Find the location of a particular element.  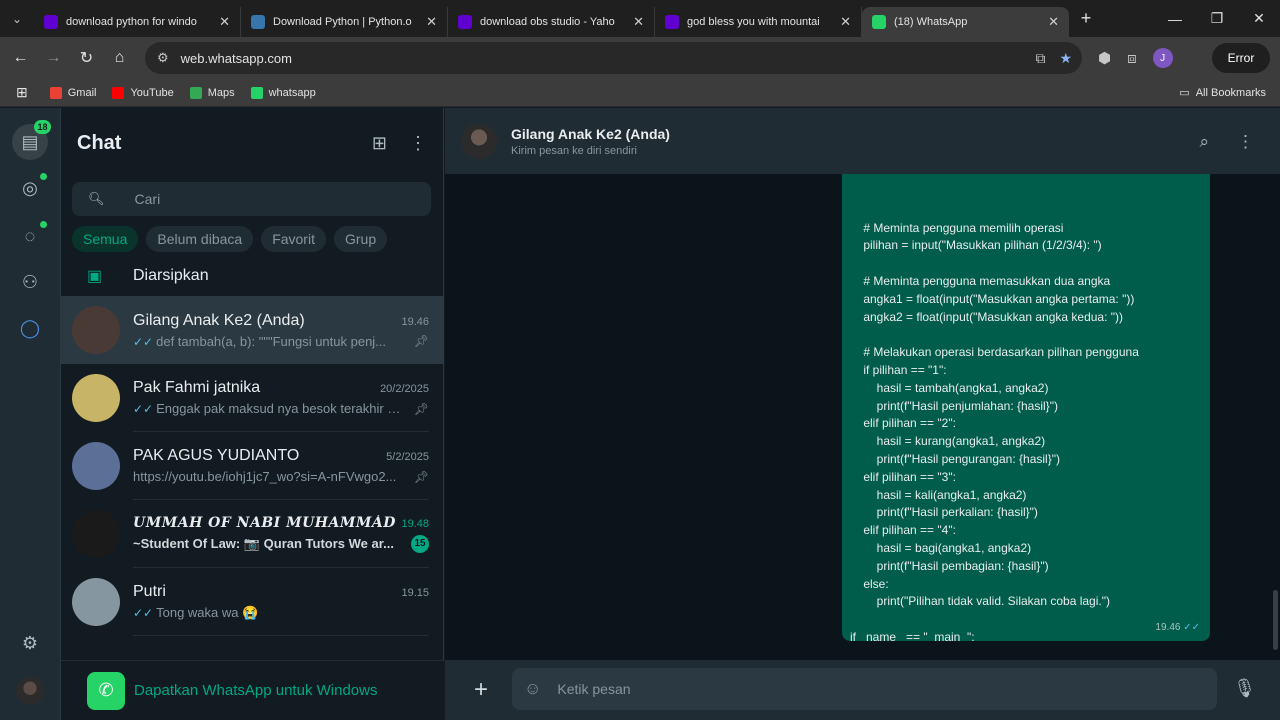

bookmark-youtube: YouTube is located at coordinates (143, 92).